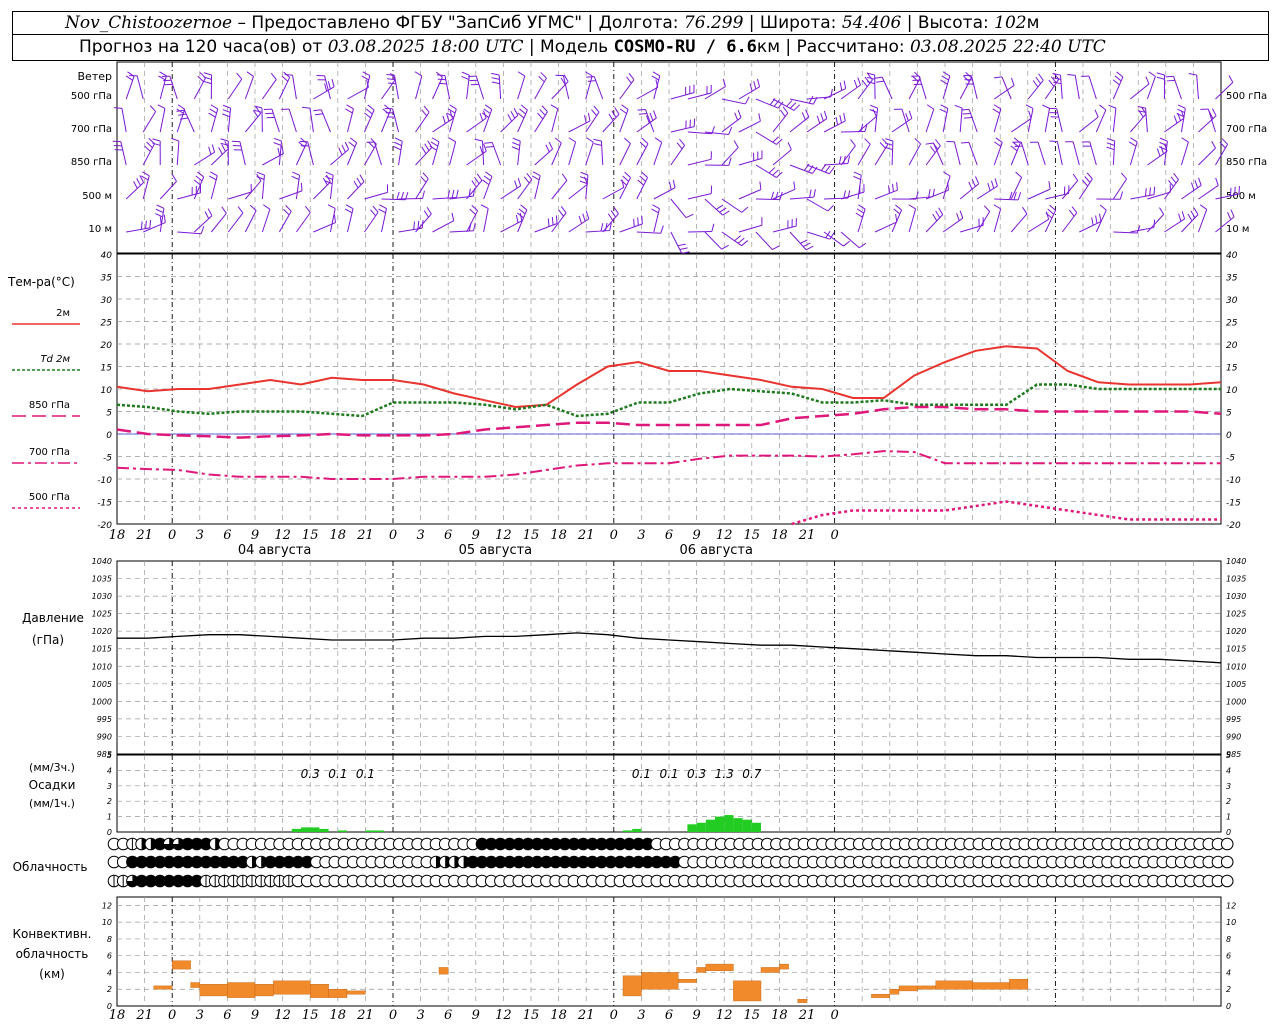 Image resolution: width=1280 pixels, height=1024 pixels. Describe the element at coordinates (200, 1015) in the screenshot. I see `x-tick-label: 3` at that location.